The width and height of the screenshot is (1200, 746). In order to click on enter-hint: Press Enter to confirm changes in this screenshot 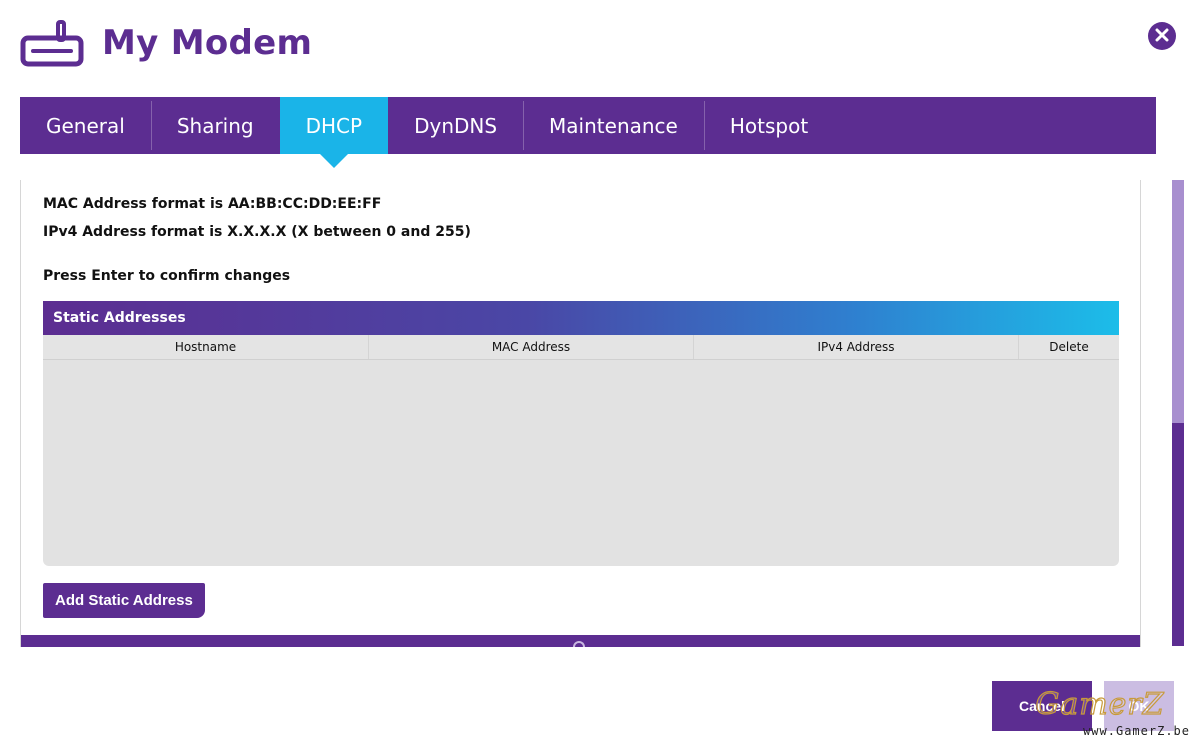, I will do `click(167, 276)`.